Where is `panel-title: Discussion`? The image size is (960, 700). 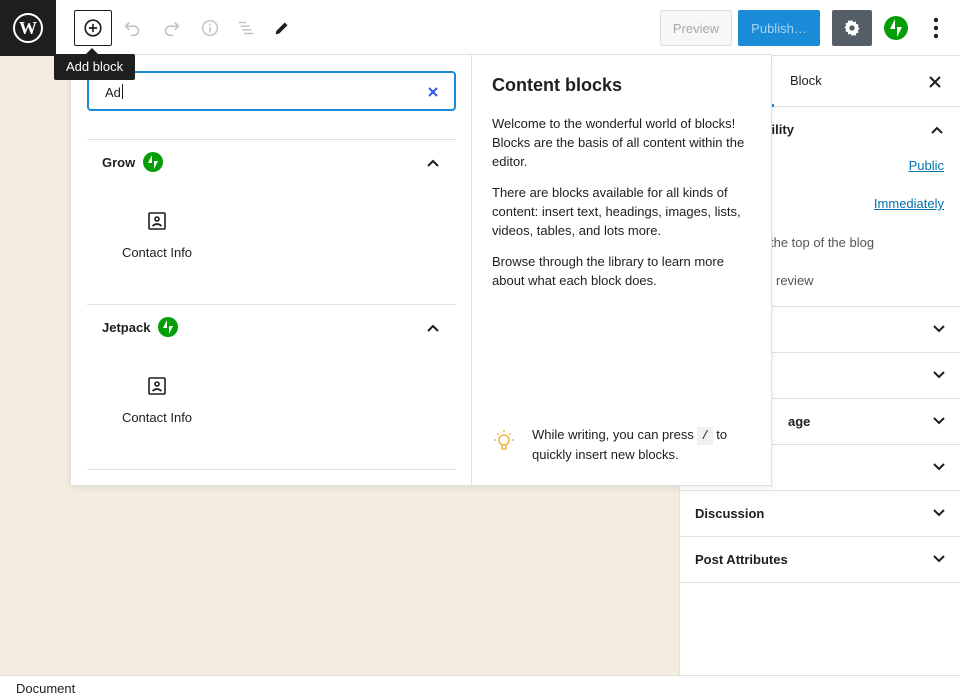
panel-title: Discussion is located at coordinates (730, 513).